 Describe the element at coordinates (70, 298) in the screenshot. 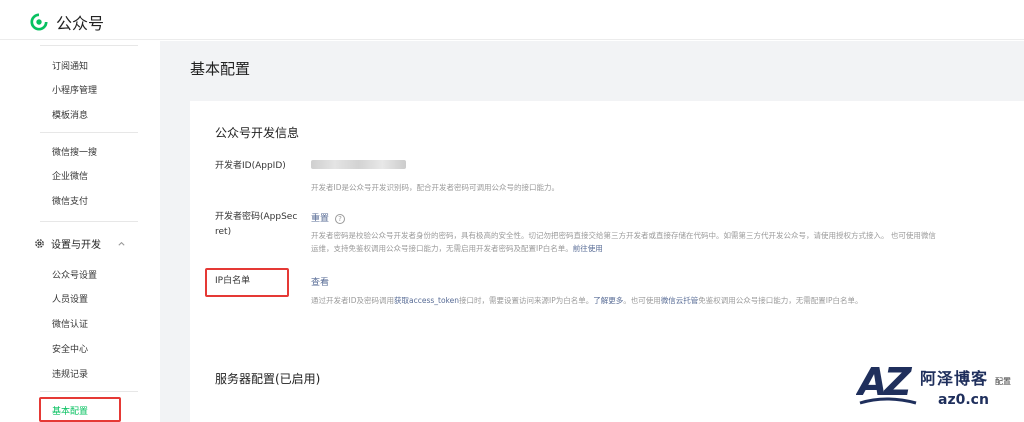

I see `sidebar-item-member-settings: 人员设置` at that location.